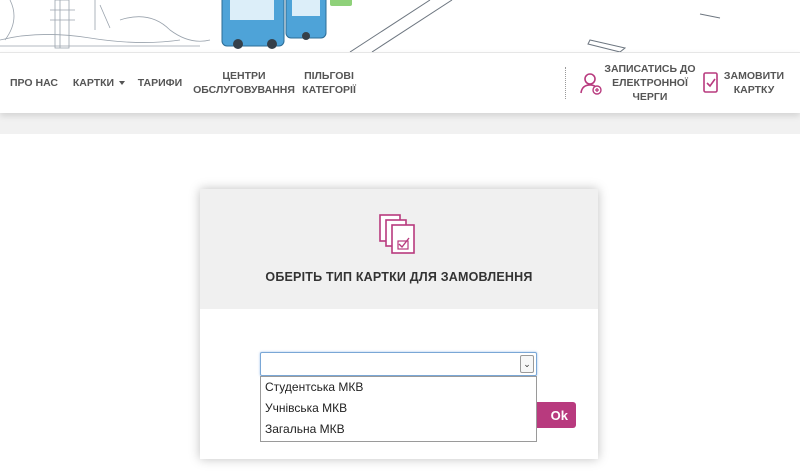 Image resolution: width=800 pixels, height=474 pixels. I want to click on nav-item-label: ТАРИФИ, so click(160, 83).